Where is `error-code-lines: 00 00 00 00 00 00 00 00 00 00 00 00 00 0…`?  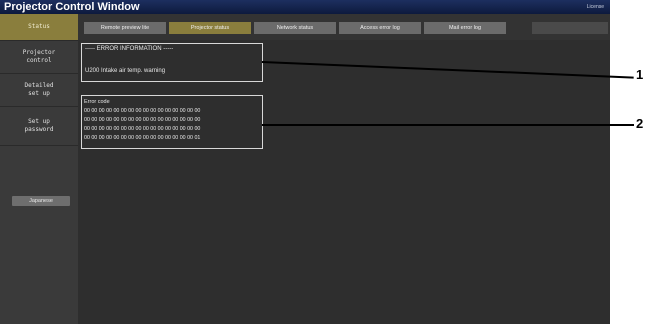 error-code-lines: 00 00 00 00 00 00 00 00 00 00 00 00 00 0… is located at coordinates (142, 125).